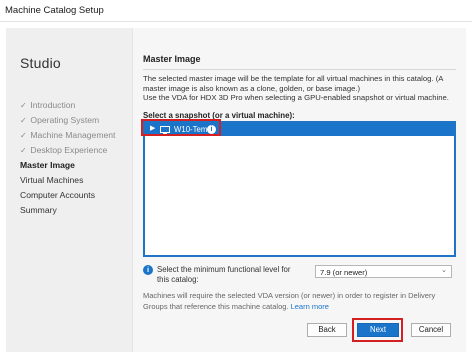 This screenshot has width=472, height=358. I want to click on cancel-button: Cancel, so click(431, 330).